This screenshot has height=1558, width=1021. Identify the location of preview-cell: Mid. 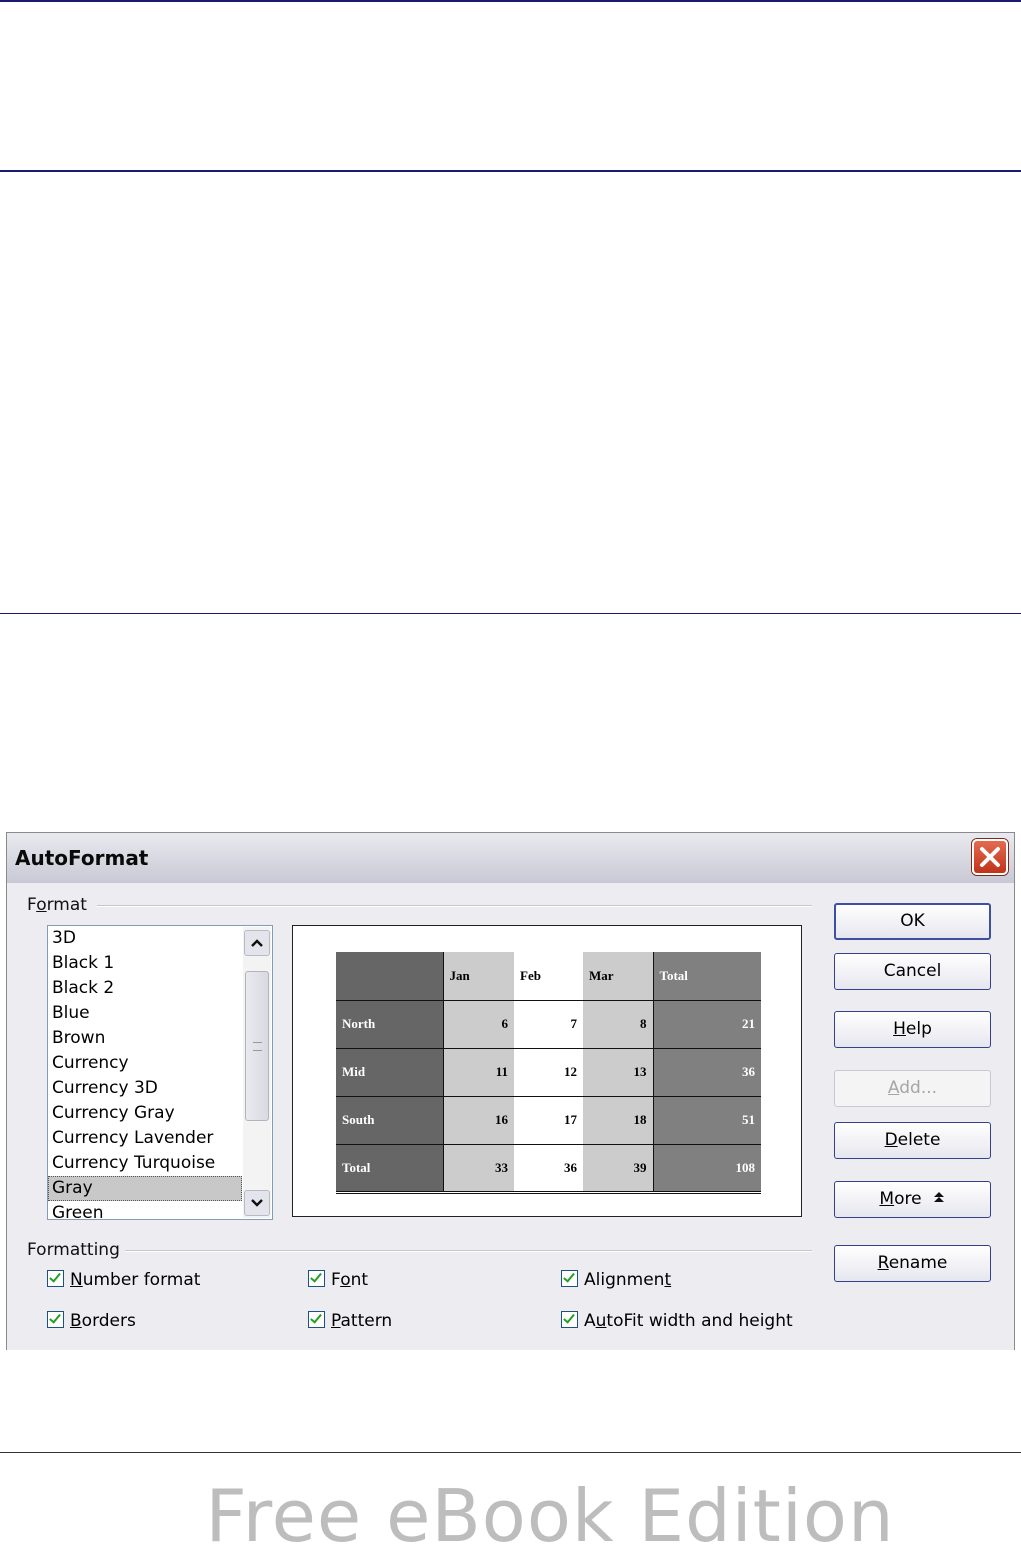
(390, 1072).